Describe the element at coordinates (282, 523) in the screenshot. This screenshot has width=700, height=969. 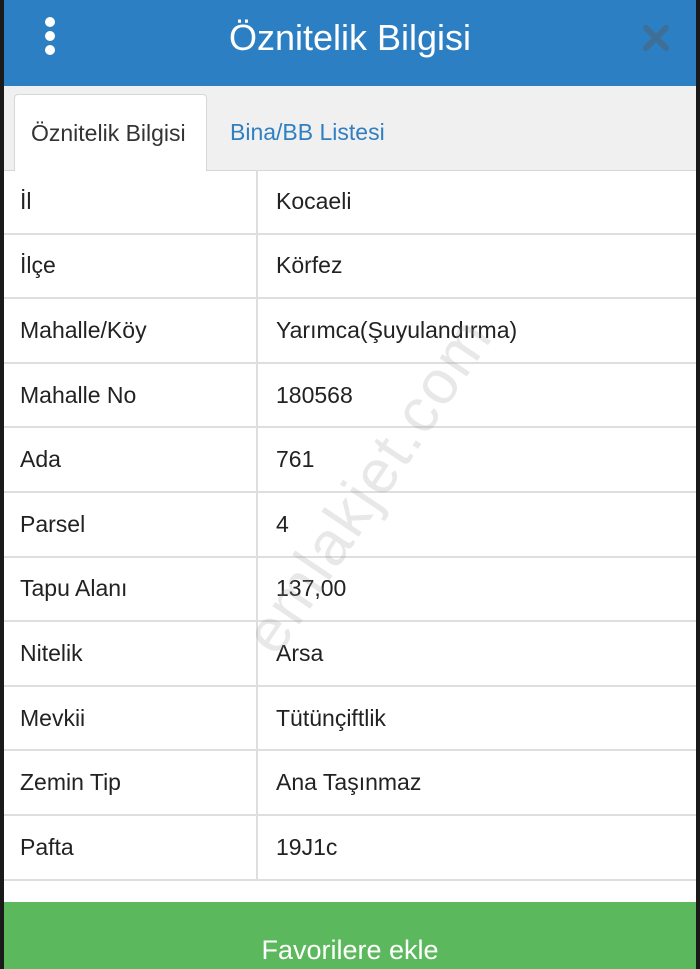
I see `row-value: 4` at that location.